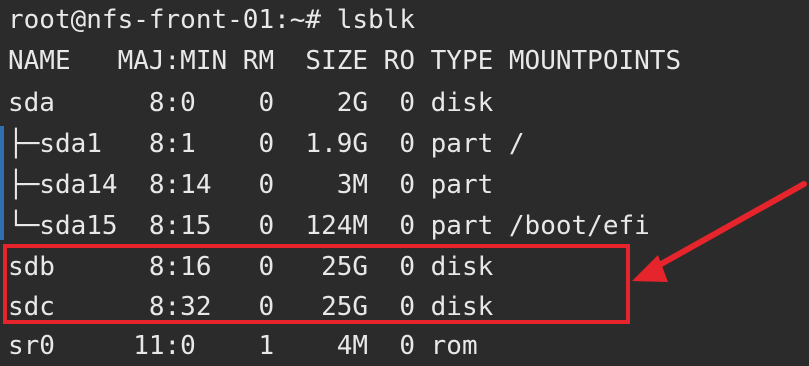 Image resolution: width=809 pixels, height=366 pixels. I want to click on lsblk-row-sda1: ├─sda1 8:1 0 1.9G 0 part /, so click(266, 144).